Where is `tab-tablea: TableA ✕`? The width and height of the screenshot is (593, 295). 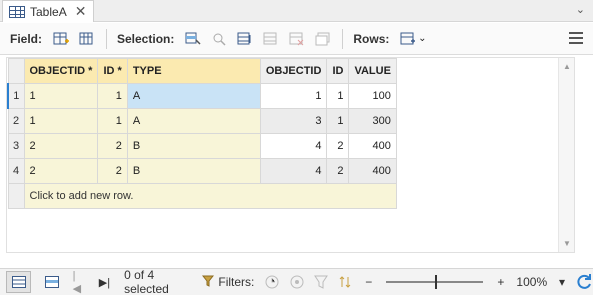 tab-tablea: TableA ✕ is located at coordinates (48, 11).